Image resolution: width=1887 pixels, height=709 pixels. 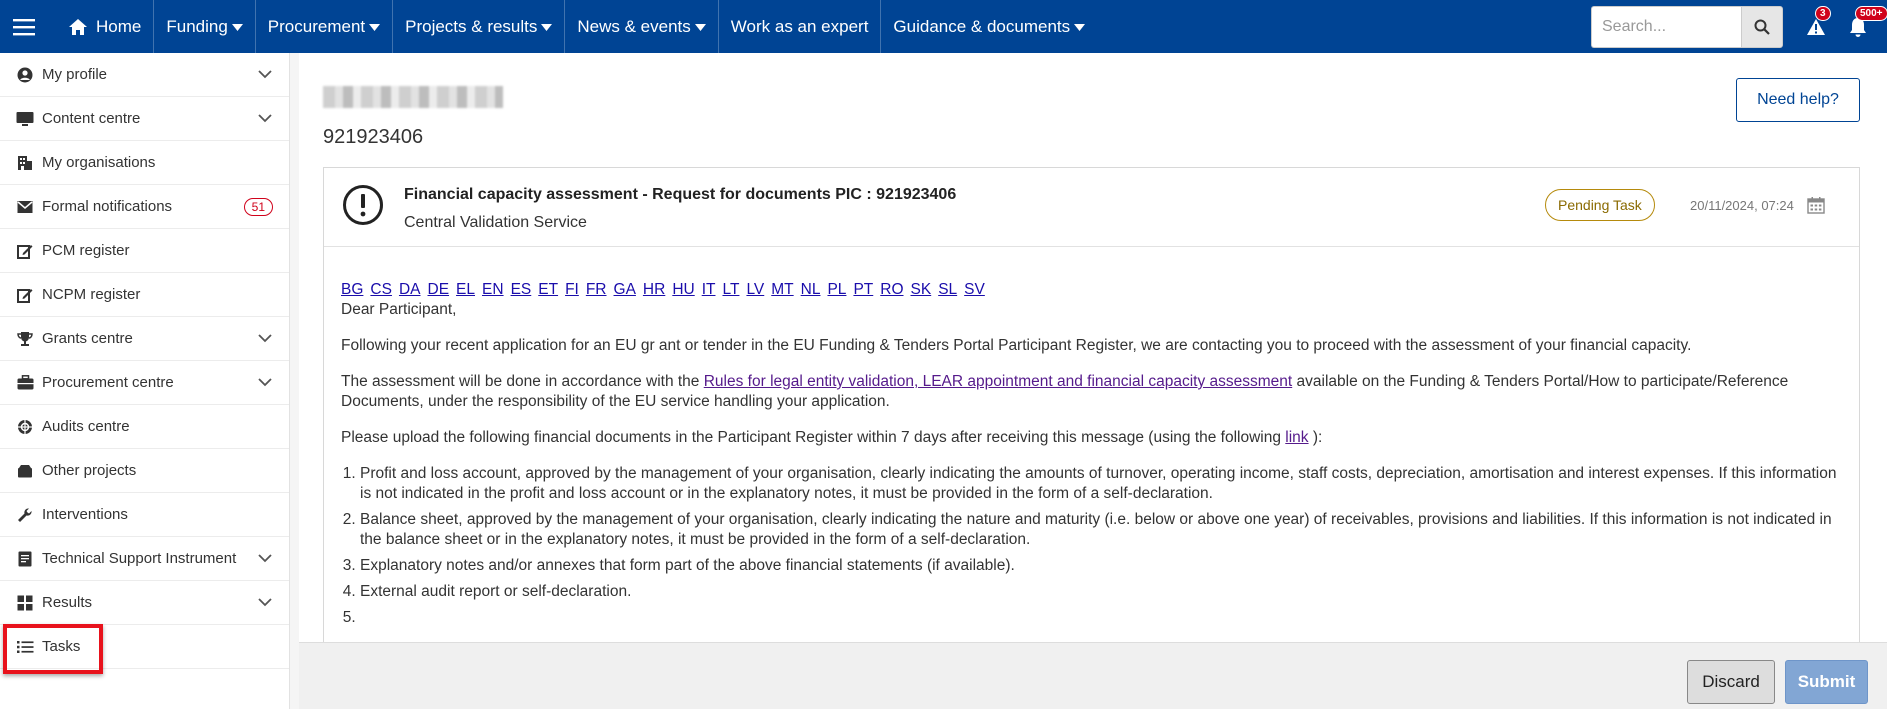 I want to click on sidebar-item-technical-support-instrument: Technical Support Instrument, so click(x=144, y=559).